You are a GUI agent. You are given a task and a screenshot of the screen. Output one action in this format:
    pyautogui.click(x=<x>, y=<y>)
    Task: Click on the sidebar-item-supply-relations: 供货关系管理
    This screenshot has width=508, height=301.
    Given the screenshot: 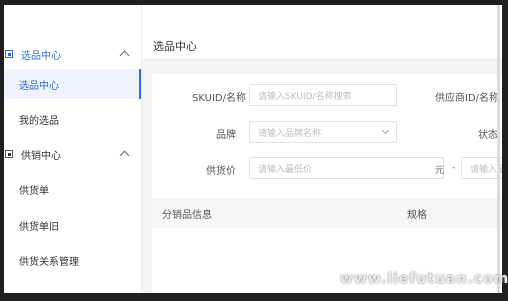 What is the action you would take?
    pyautogui.click(x=72, y=260)
    